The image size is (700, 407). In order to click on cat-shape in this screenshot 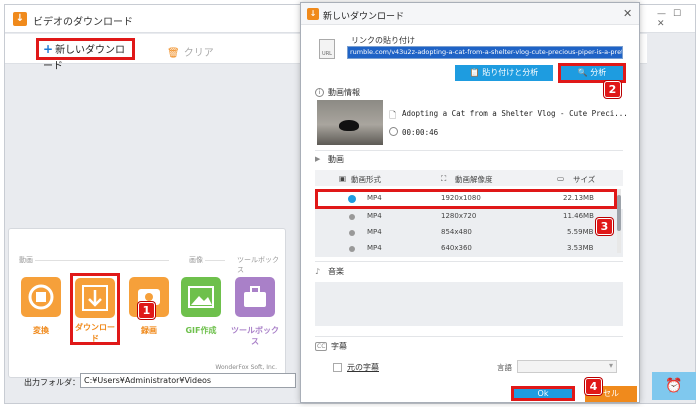, I will do `click(349, 125)`.